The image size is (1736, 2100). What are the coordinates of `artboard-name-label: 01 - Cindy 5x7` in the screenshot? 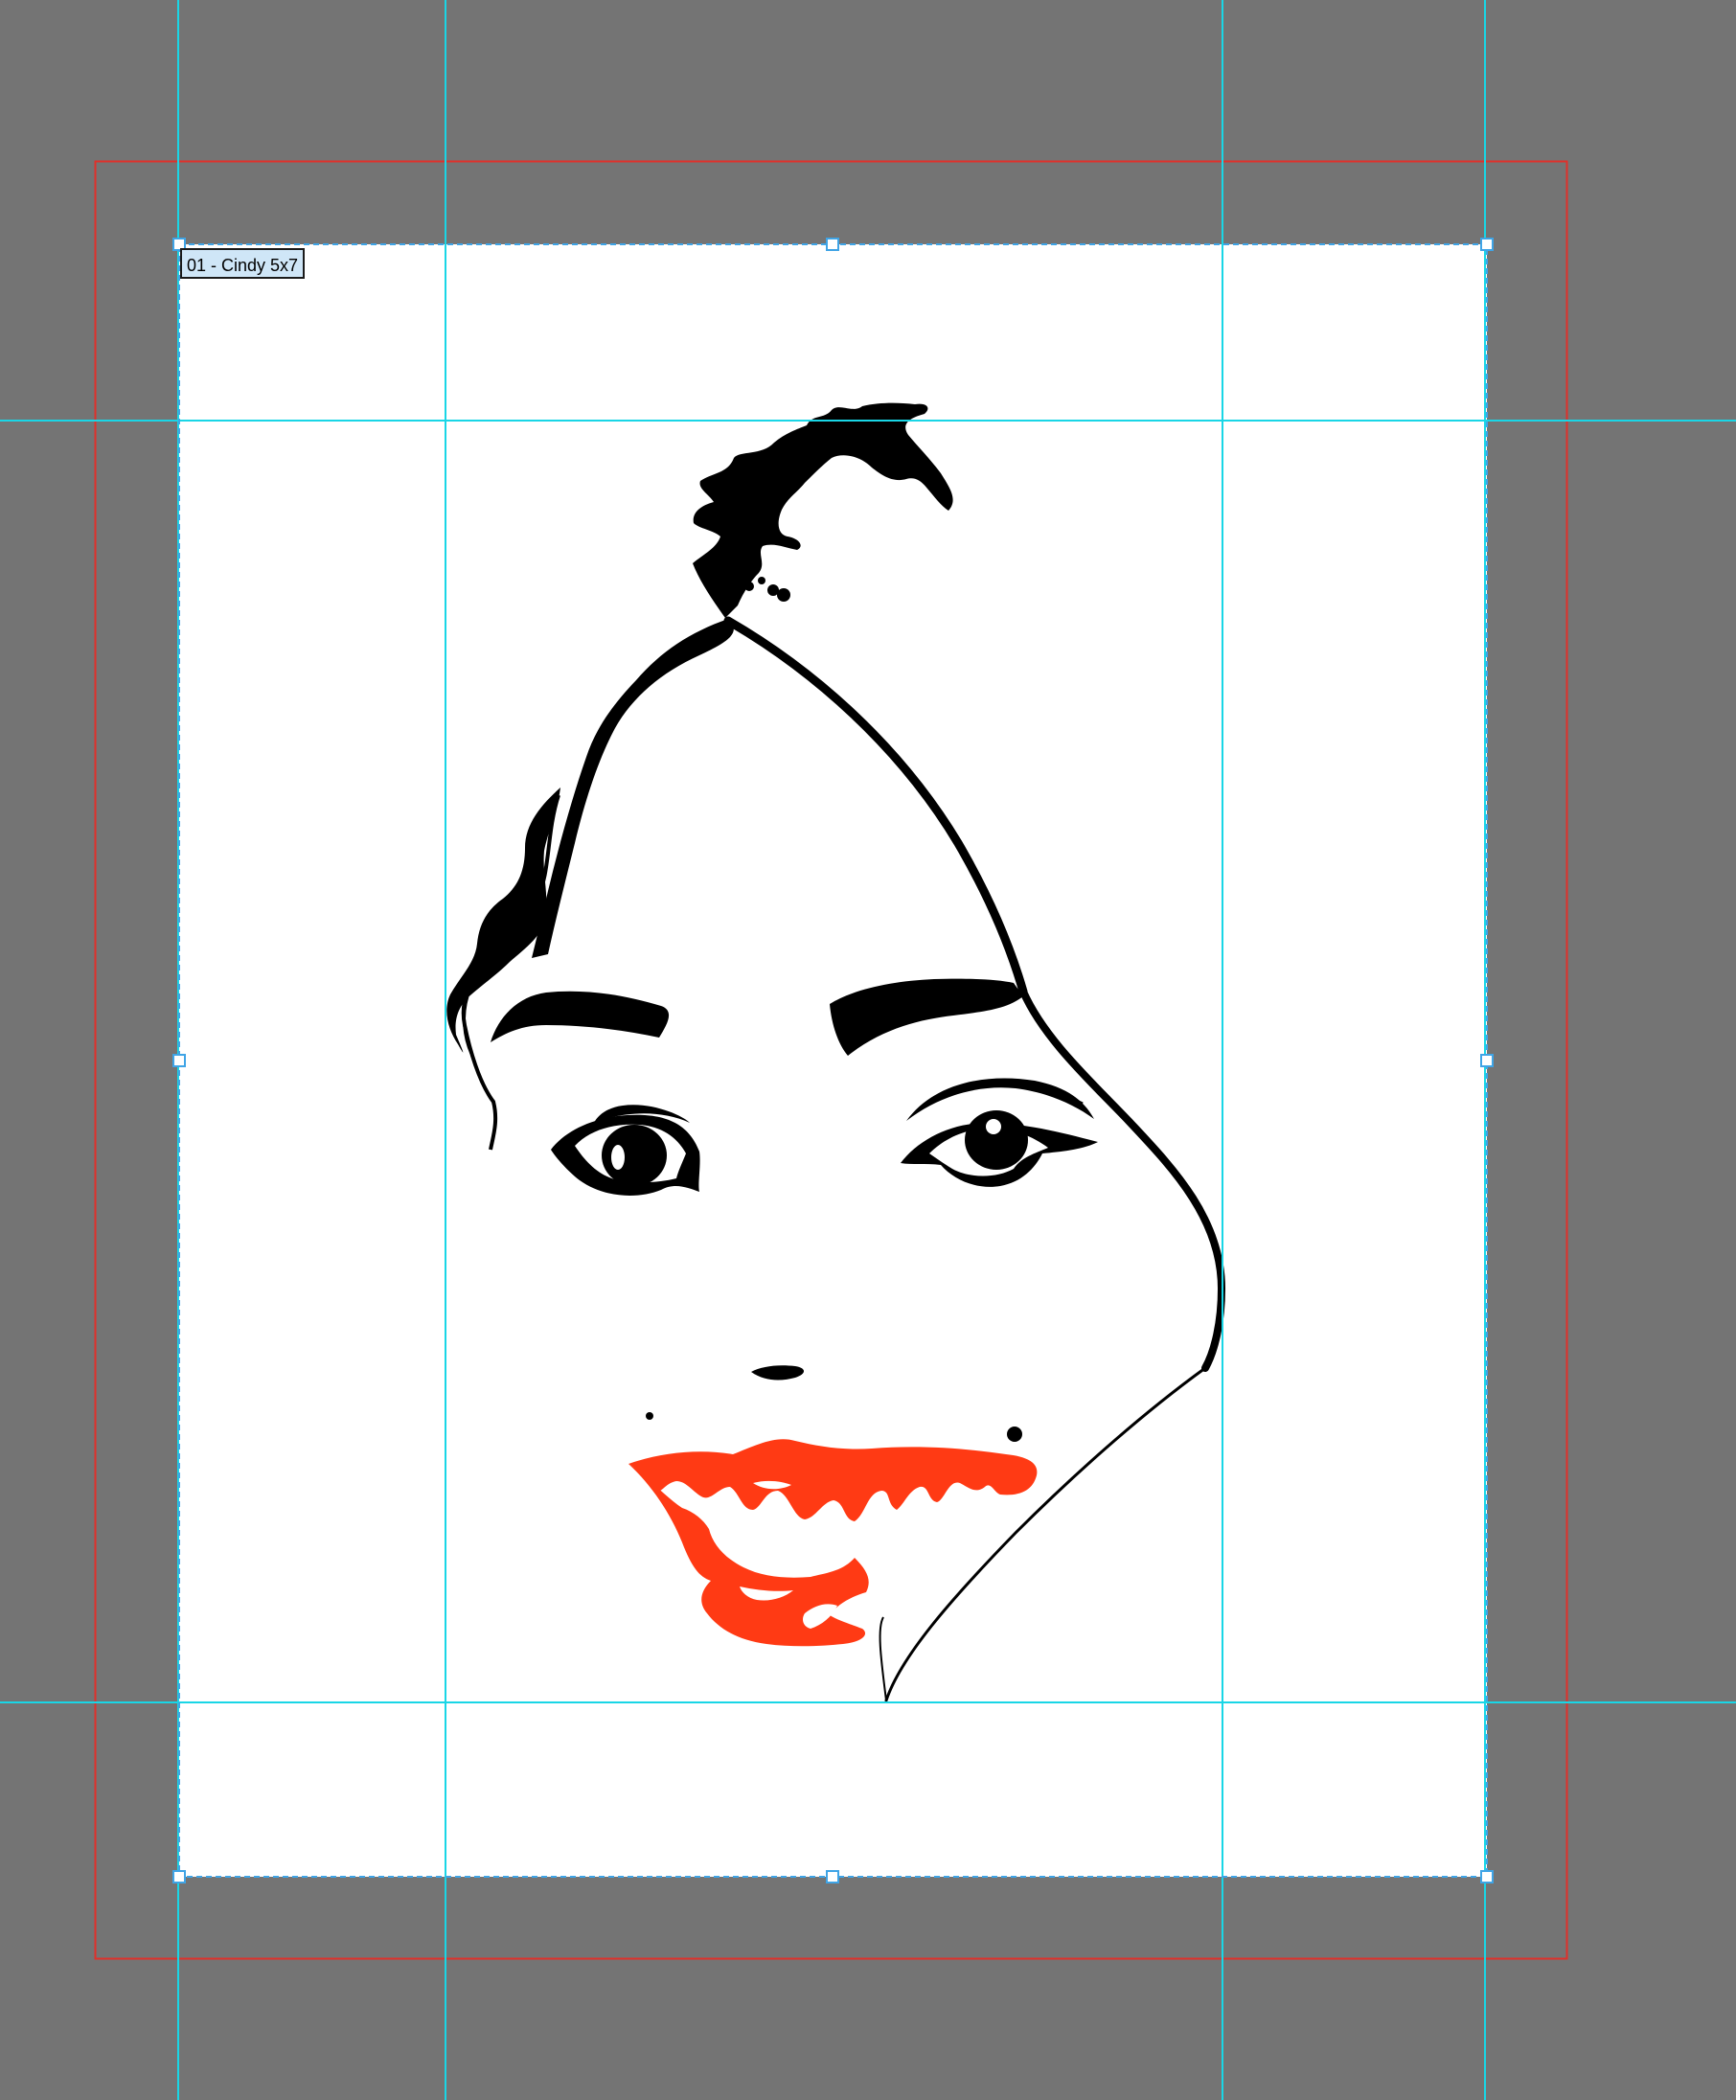 It's located at (243, 263).